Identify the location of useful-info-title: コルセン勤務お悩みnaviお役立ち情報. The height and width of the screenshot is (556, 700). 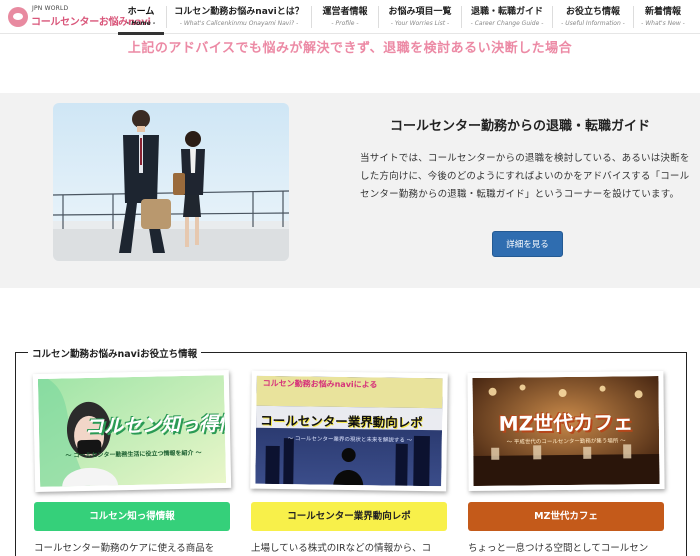
(115, 353).